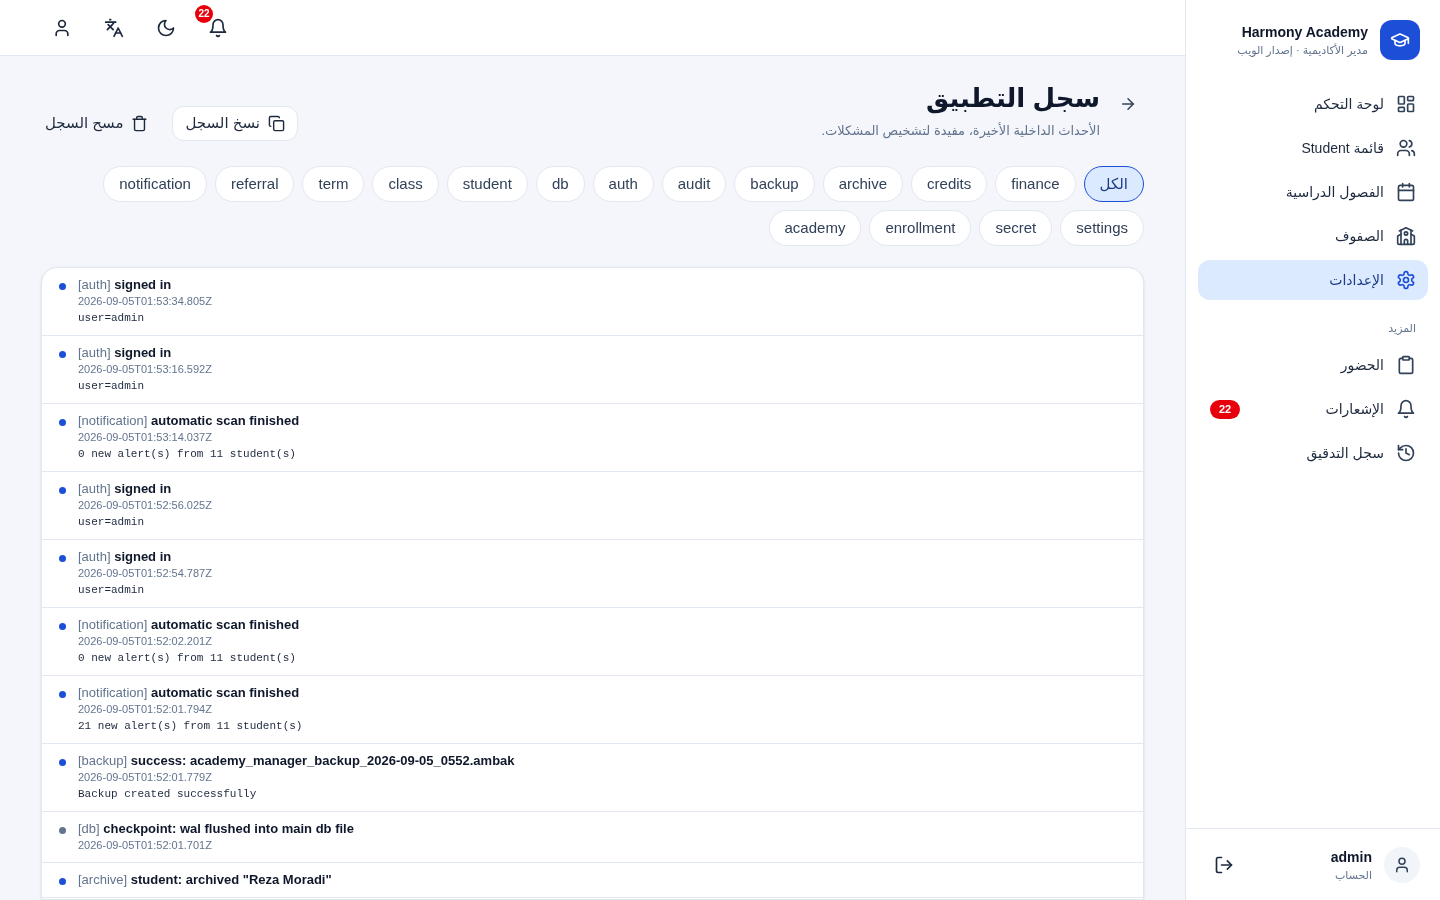  Describe the element at coordinates (1313, 365) in the screenshot. I see `nav-item: الحضور` at that location.